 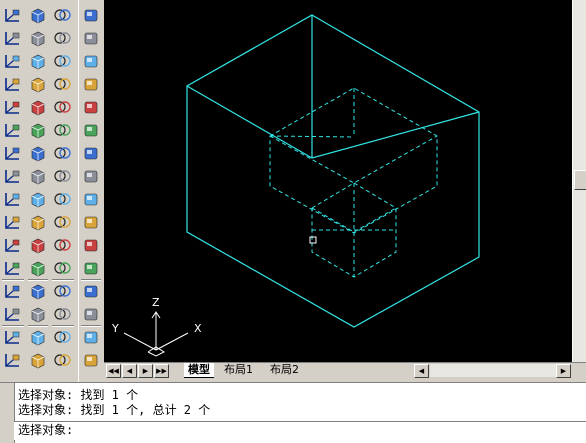 What do you see at coordinates (38, 291) in the screenshot?
I see `ruled-surface-icon` at bounding box center [38, 291].